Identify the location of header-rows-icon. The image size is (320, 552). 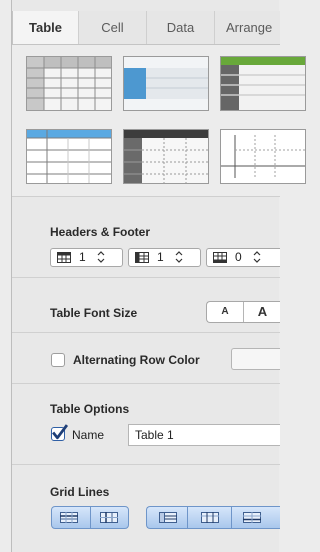
(64, 257).